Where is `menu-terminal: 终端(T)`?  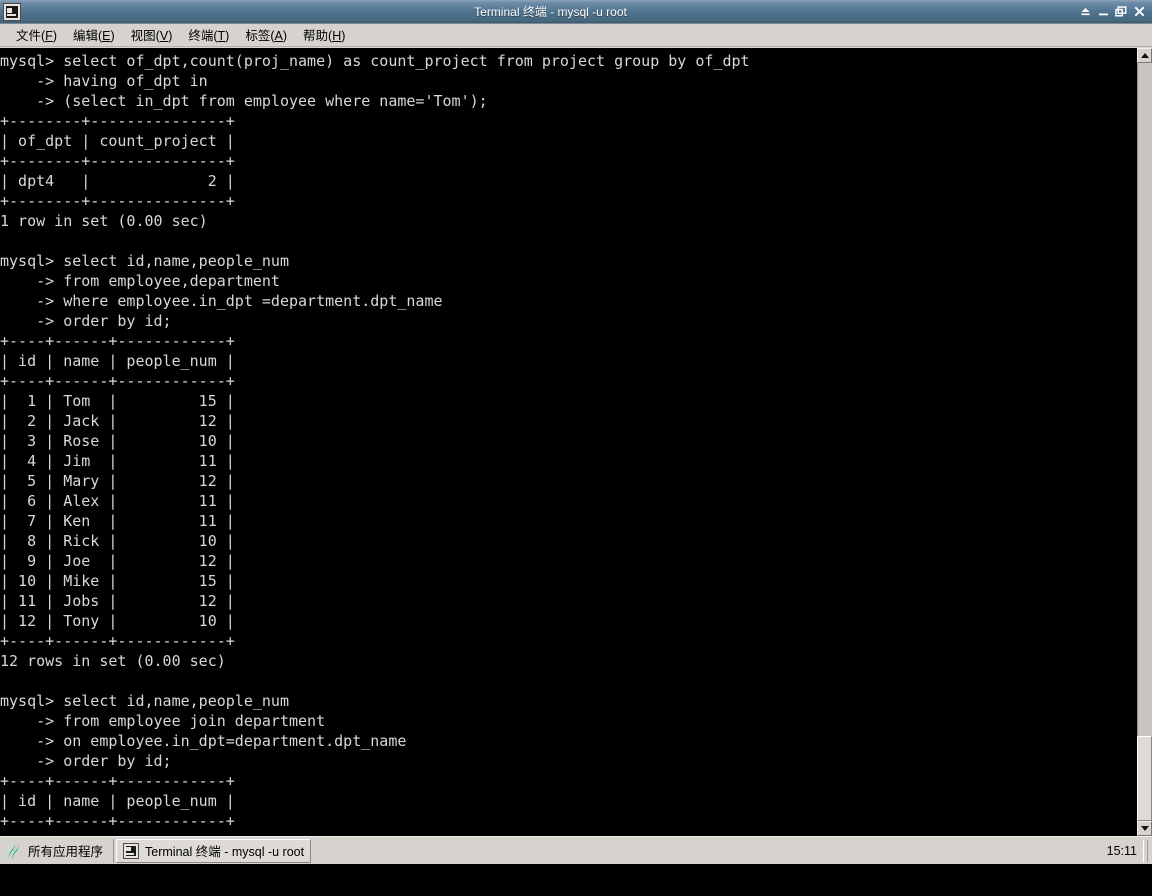
menu-terminal: 终端(T) is located at coordinates (208, 35).